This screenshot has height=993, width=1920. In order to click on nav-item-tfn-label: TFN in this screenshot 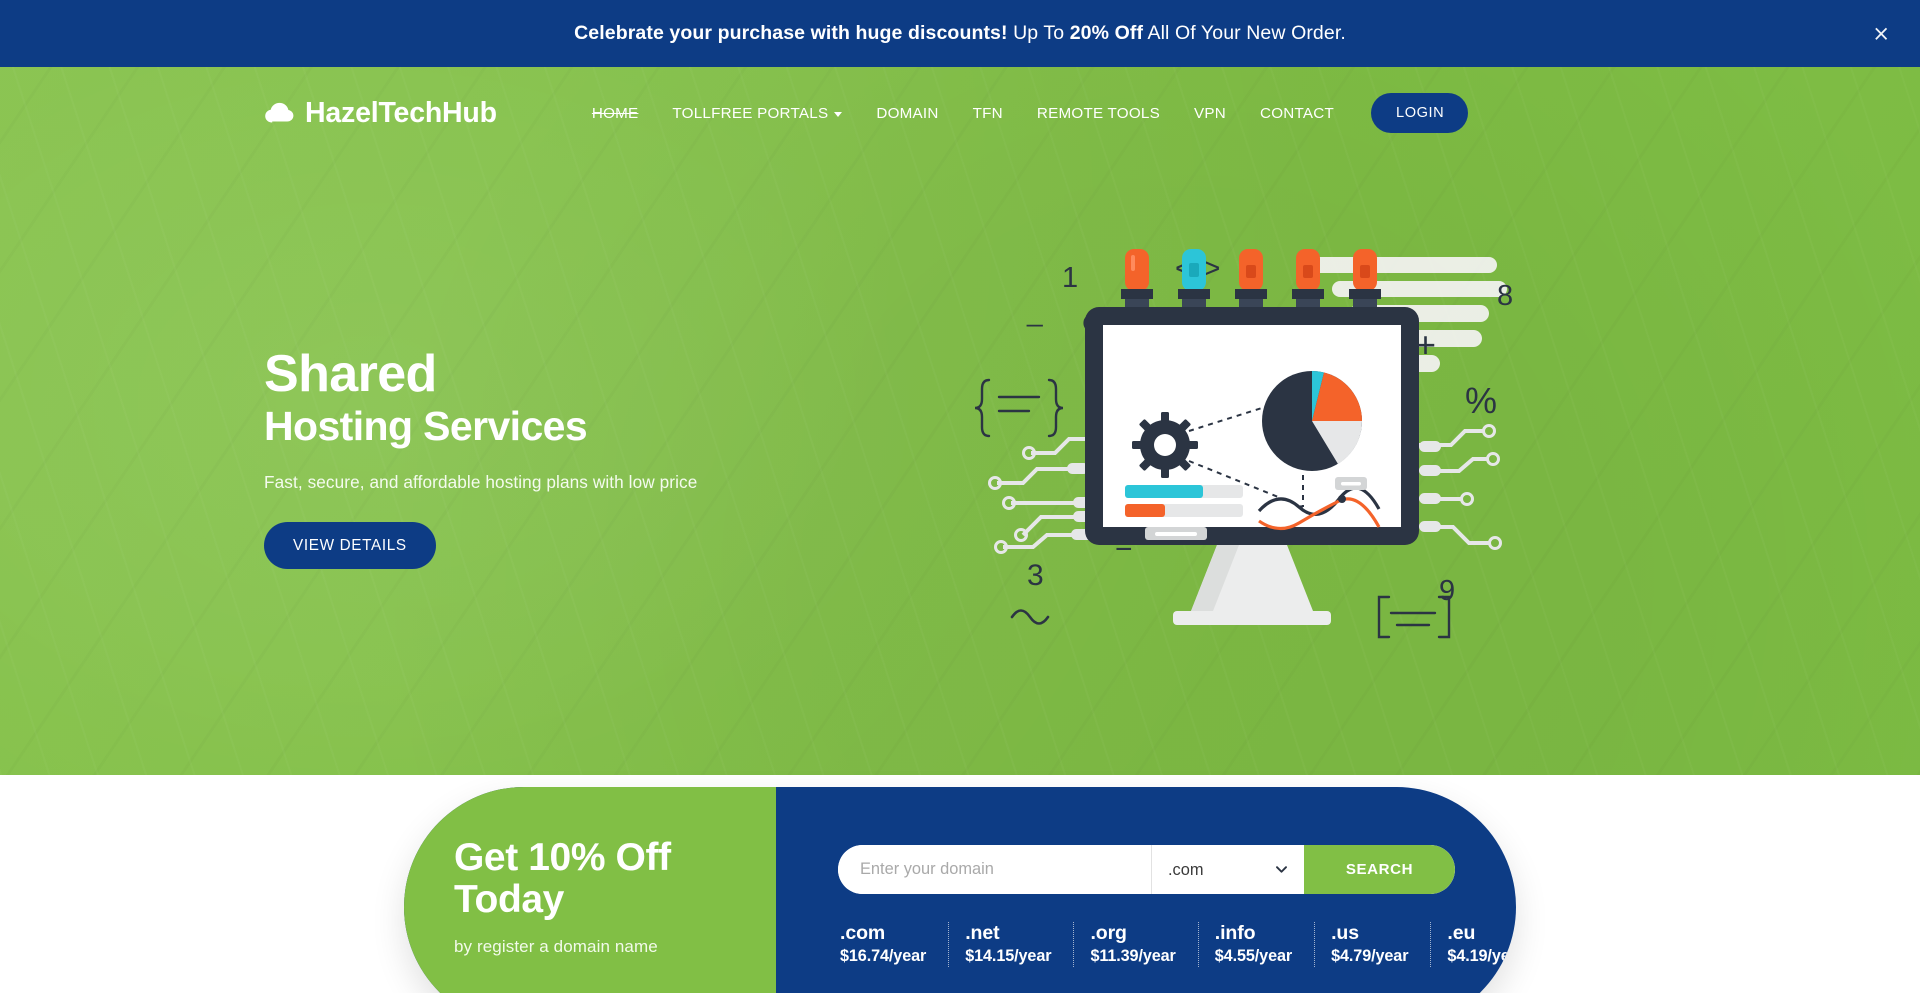, I will do `click(987, 113)`.